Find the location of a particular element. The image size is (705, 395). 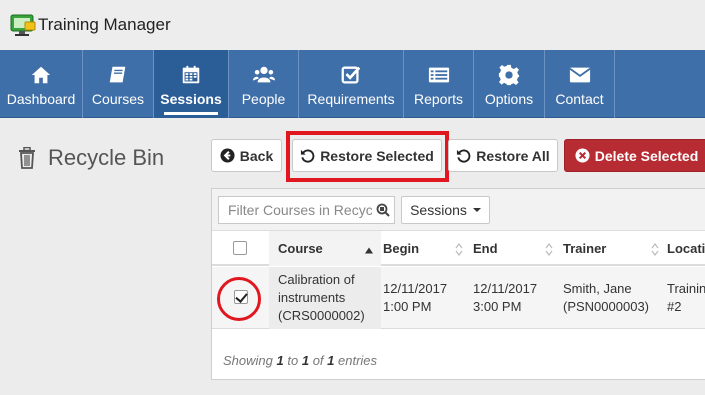

footer-text: of is located at coordinates (318, 360).